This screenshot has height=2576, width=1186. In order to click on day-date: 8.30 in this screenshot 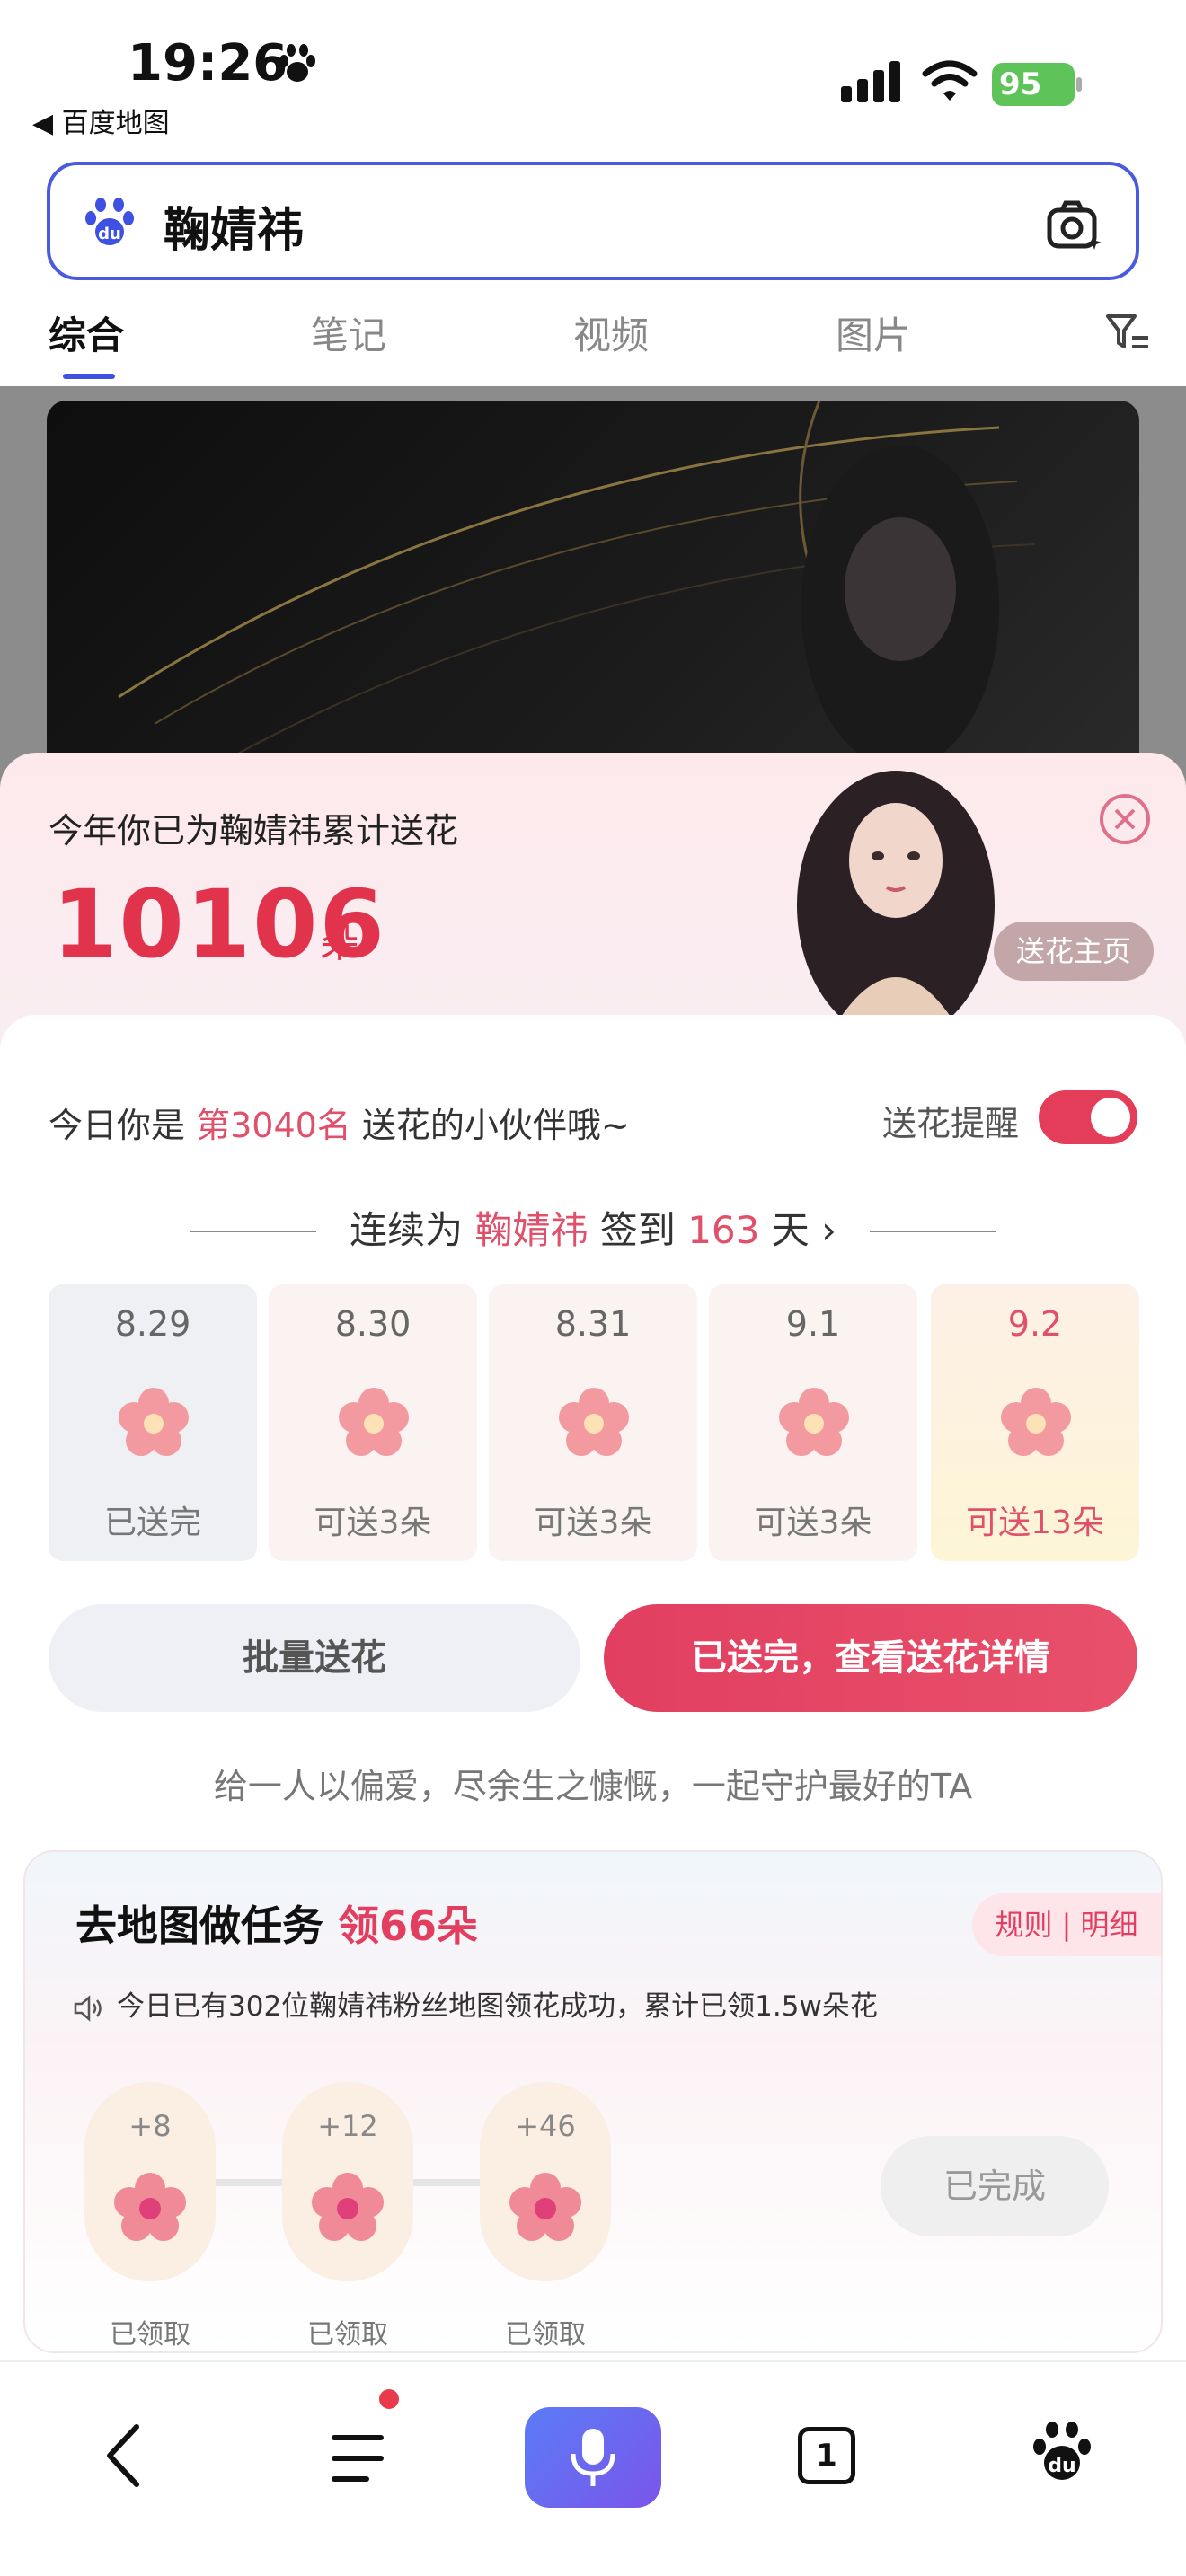, I will do `click(373, 1324)`.